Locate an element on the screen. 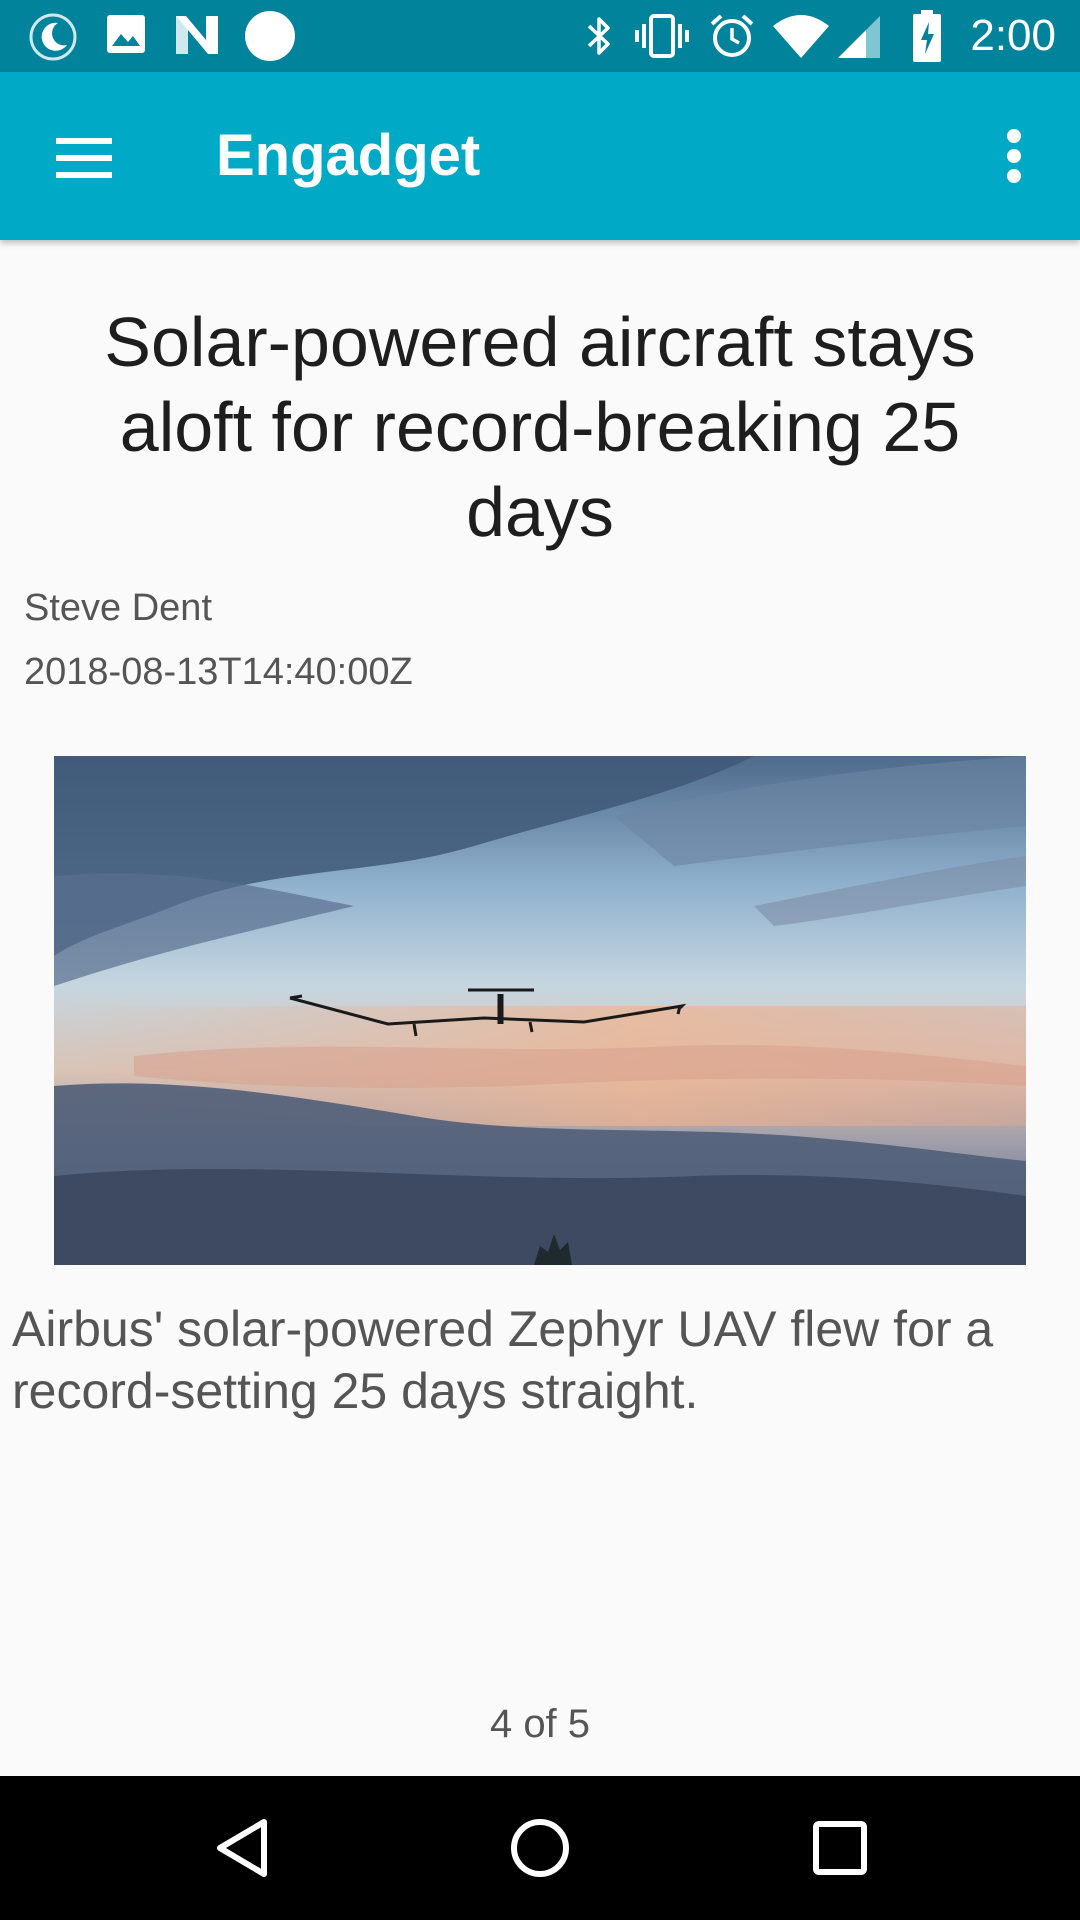  article-author: Steve Dent is located at coordinates (118, 608).